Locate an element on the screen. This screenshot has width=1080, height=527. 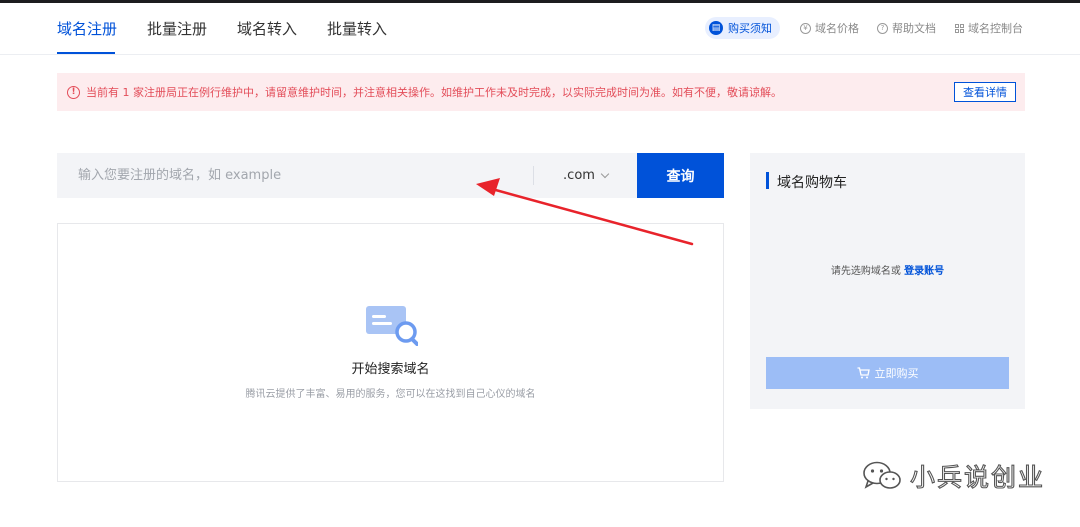
buy-now-button: 立即购买 is located at coordinates (887, 373).